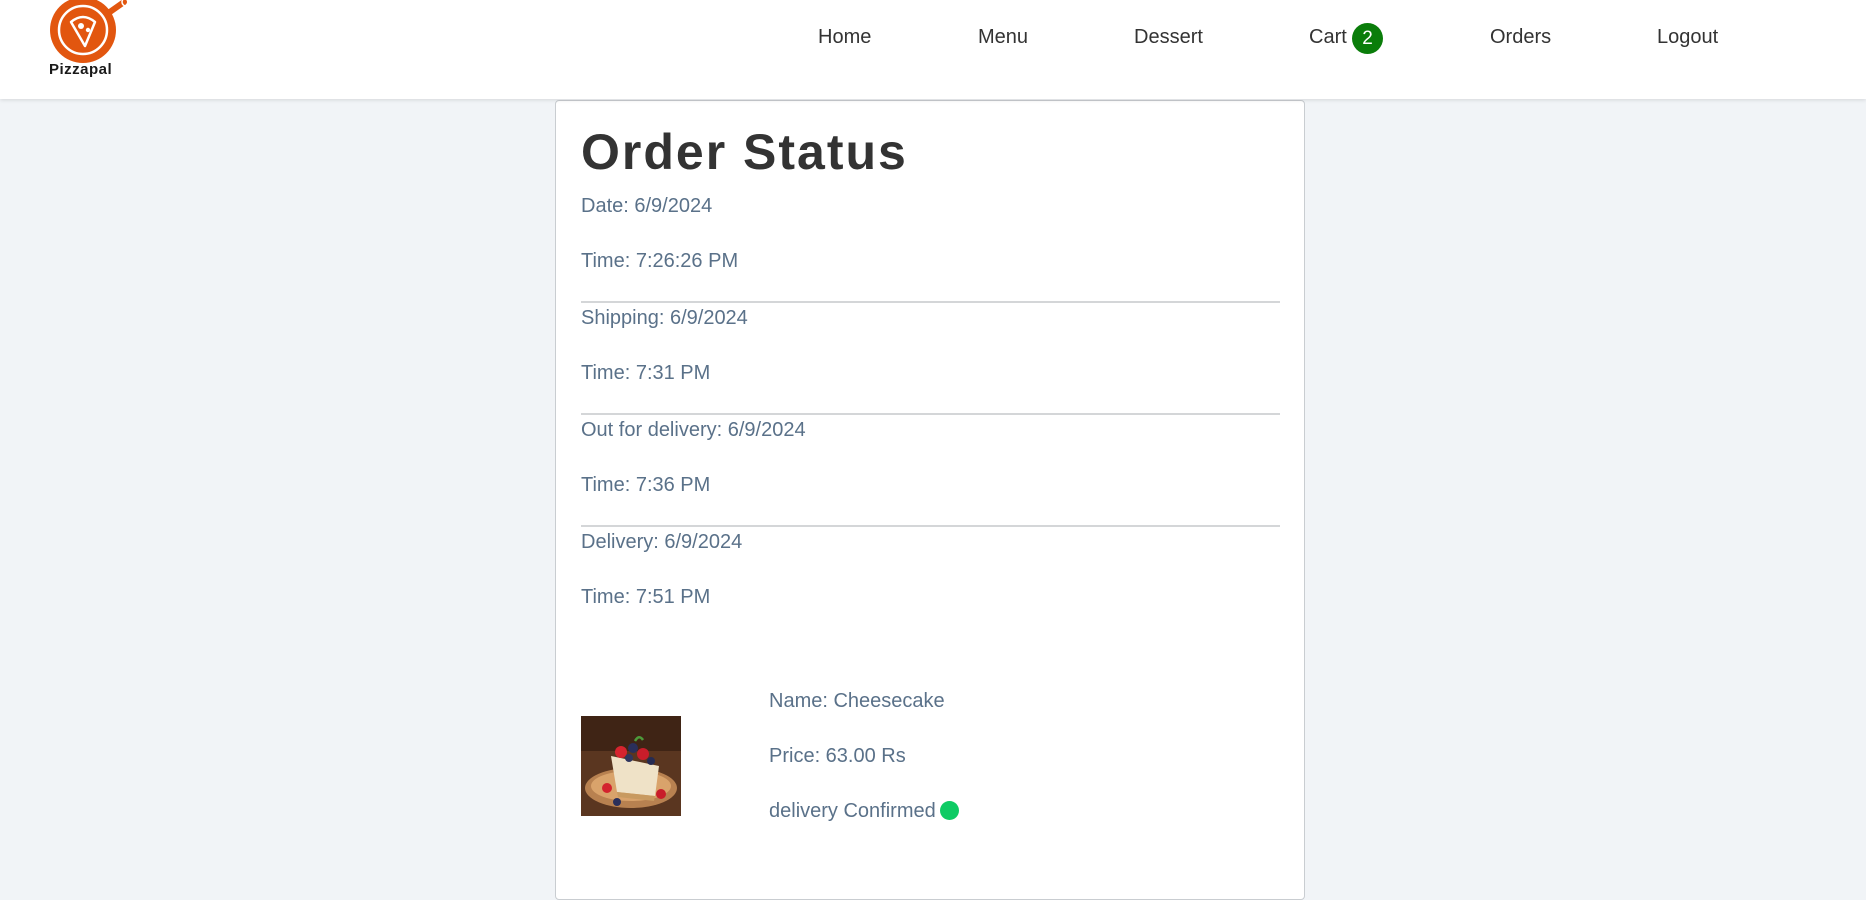  I want to click on out-for-delivery-date: Out for delivery: 6/9/2024, so click(693, 430).